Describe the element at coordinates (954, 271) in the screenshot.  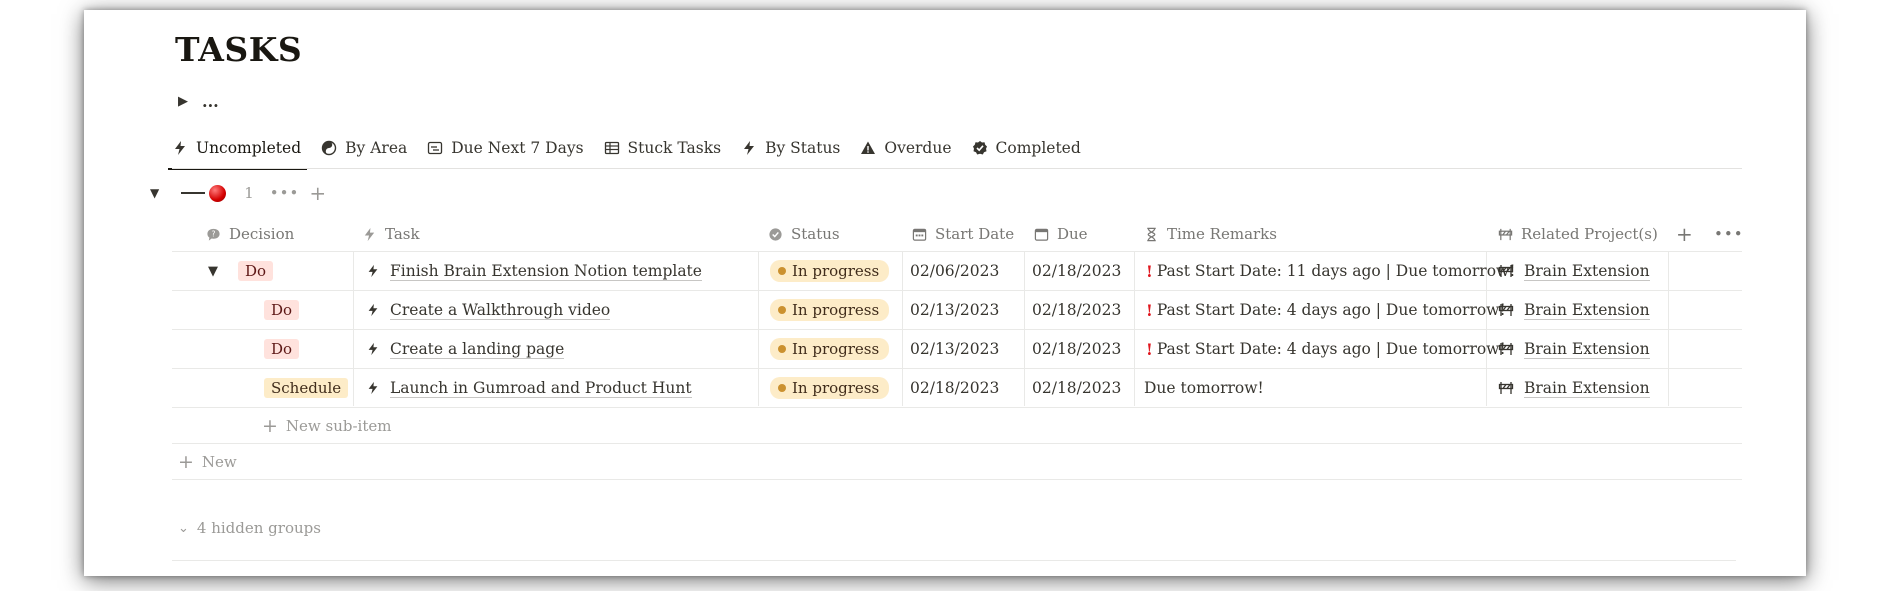
I see `start-date-cell: 02/06/2023` at that location.